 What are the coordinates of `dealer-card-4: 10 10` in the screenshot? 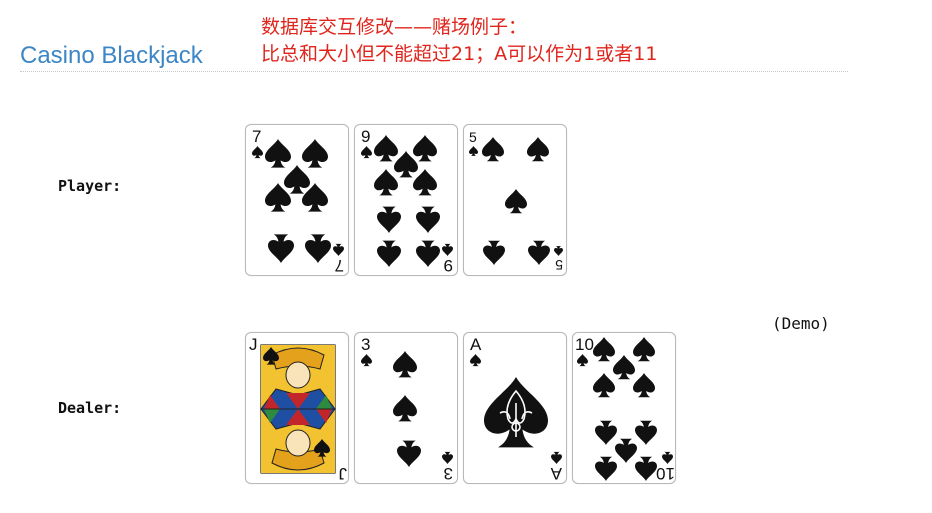 It's located at (624, 408).